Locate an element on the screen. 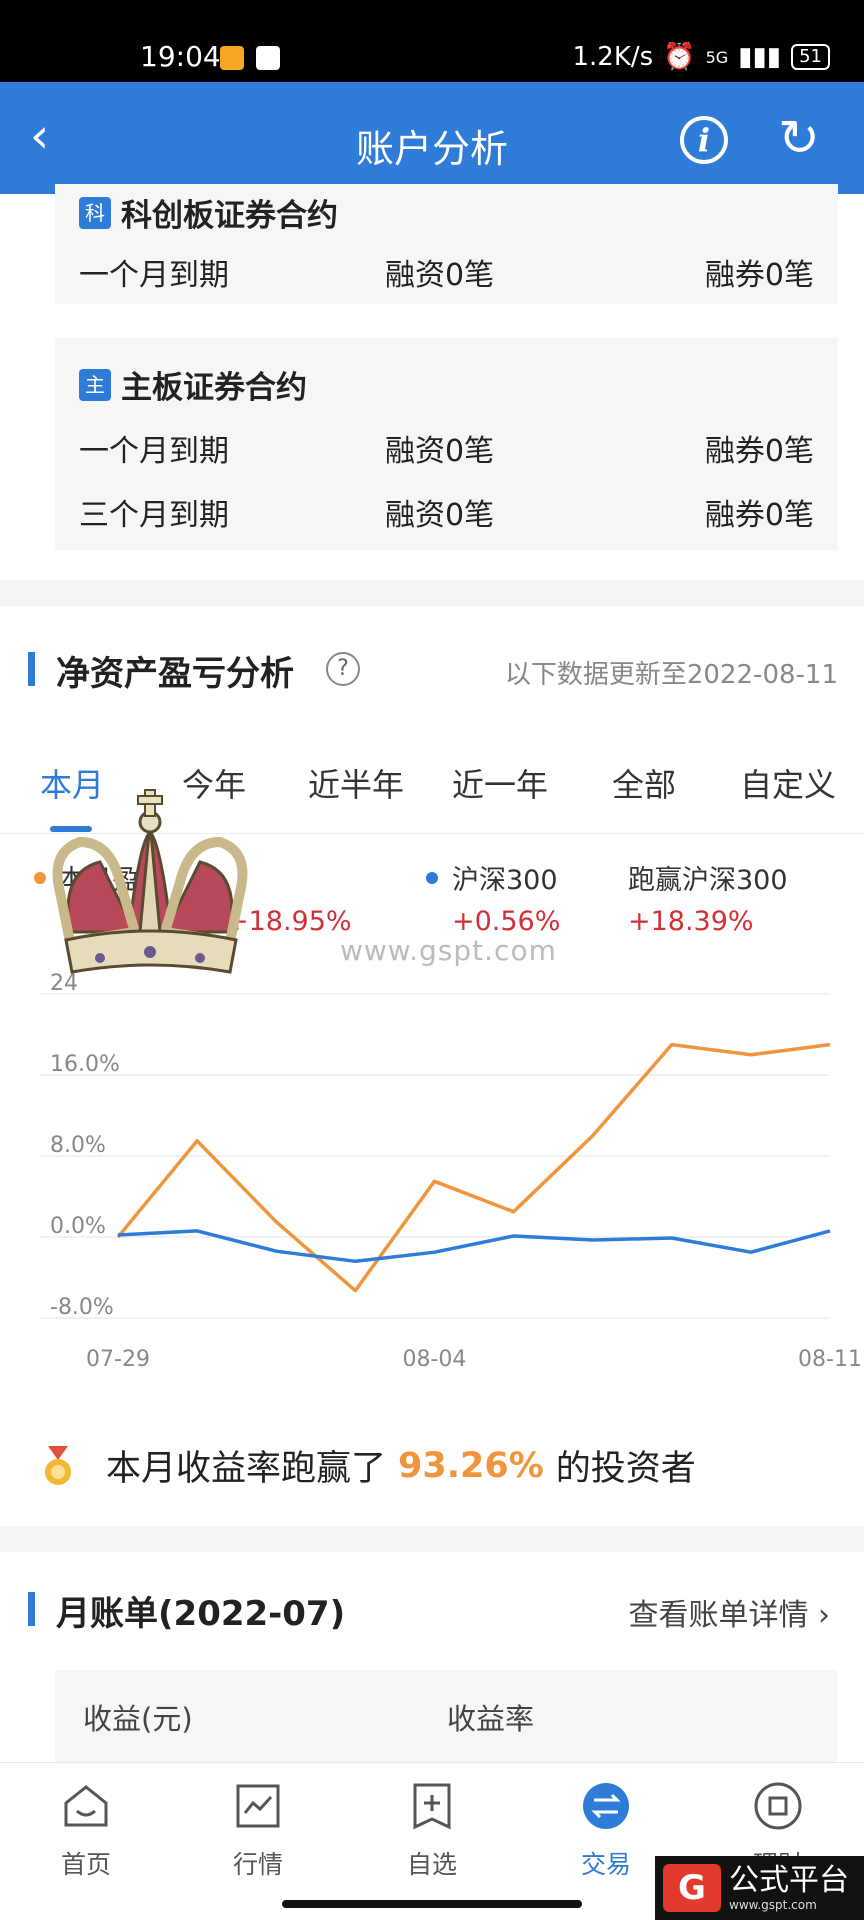  update-date: 以下数据更新至2022-08-11 is located at coordinates (671, 675).